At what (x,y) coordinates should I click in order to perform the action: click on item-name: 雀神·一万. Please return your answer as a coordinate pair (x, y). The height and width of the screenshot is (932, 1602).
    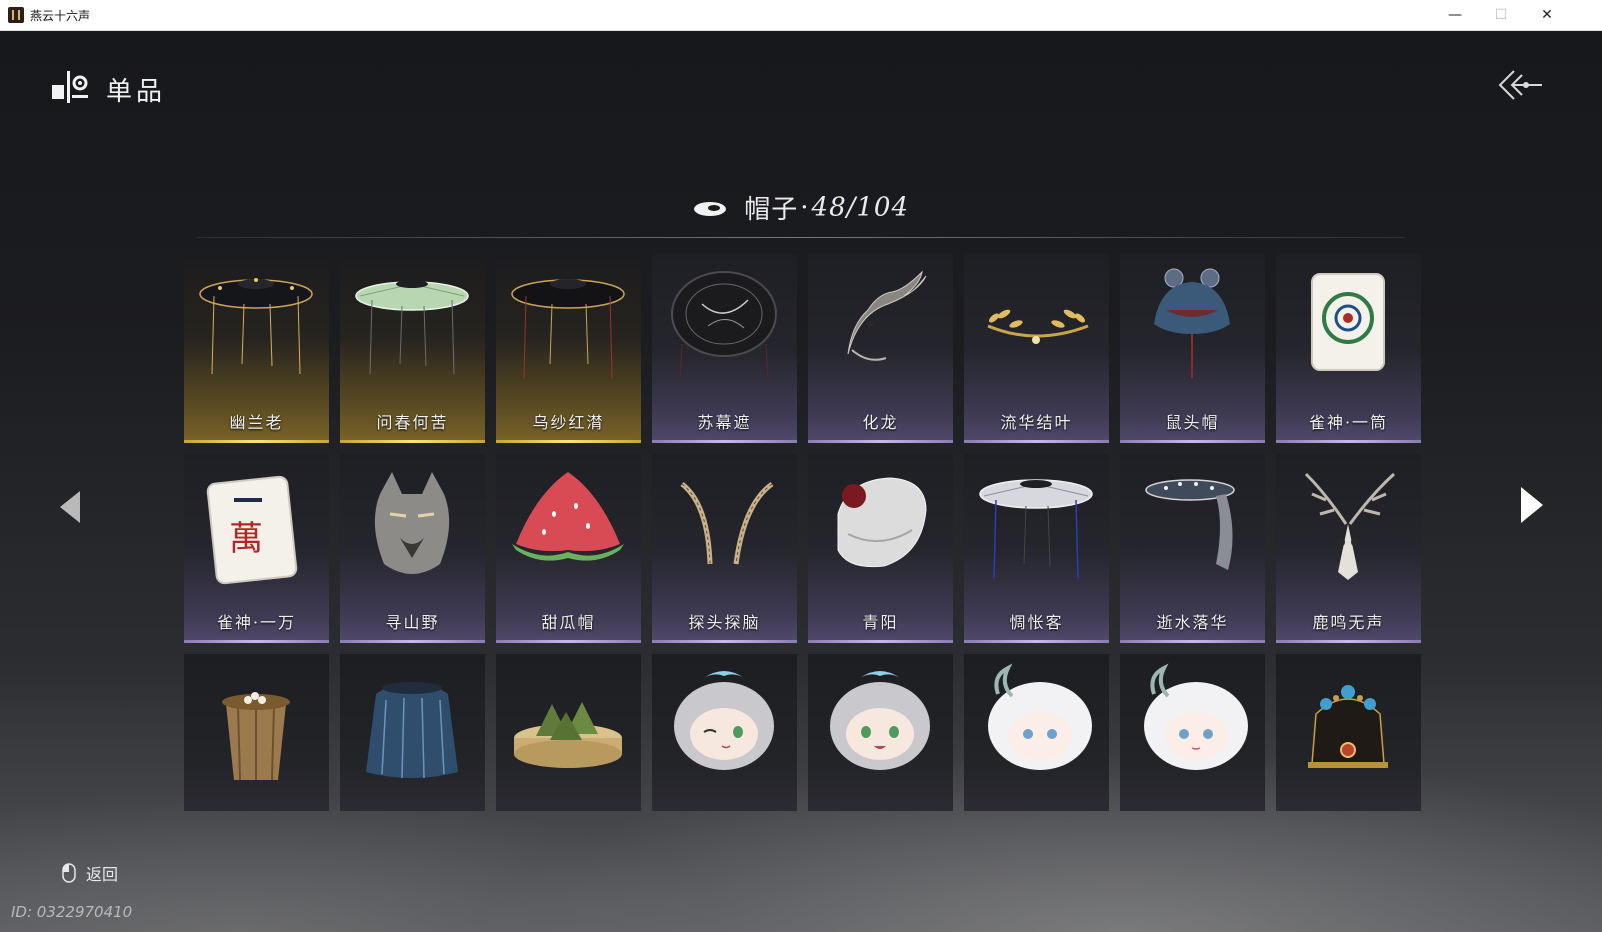
    Looking at the image, I should click on (256, 622).